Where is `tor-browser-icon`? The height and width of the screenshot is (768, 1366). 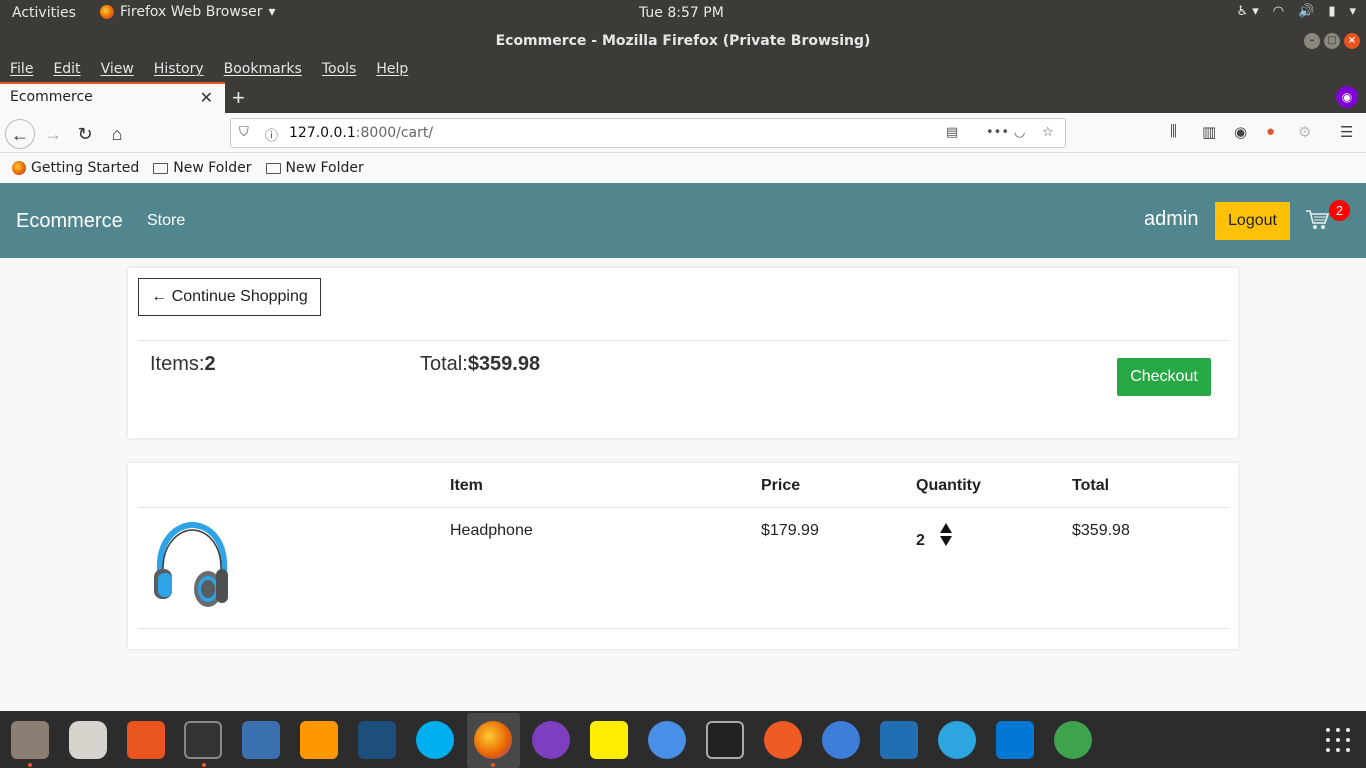 tor-browser-icon is located at coordinates (551, 740).